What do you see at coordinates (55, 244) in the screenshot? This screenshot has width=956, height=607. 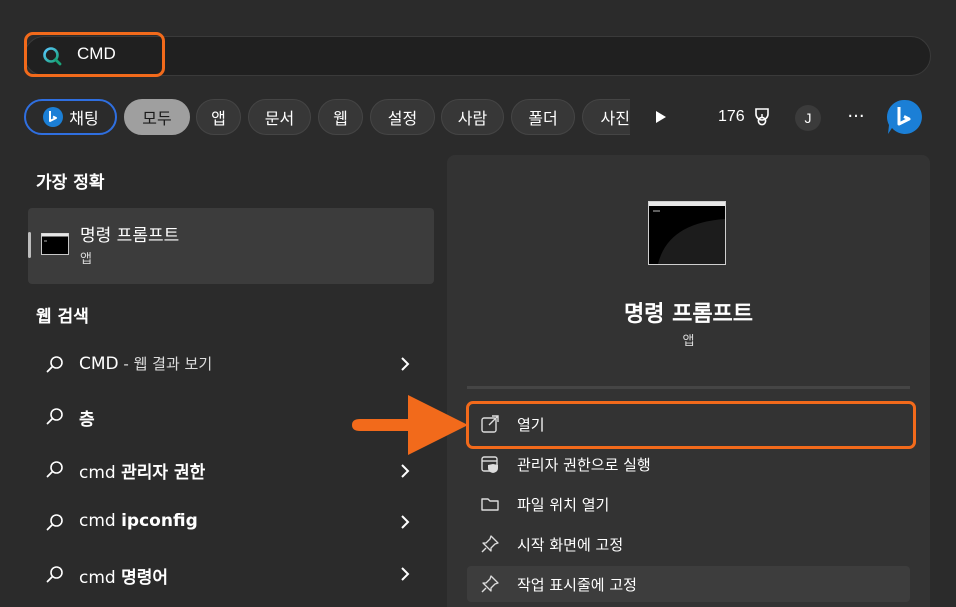 I see `command-prompt-icon` at bounding box center [55, 244].